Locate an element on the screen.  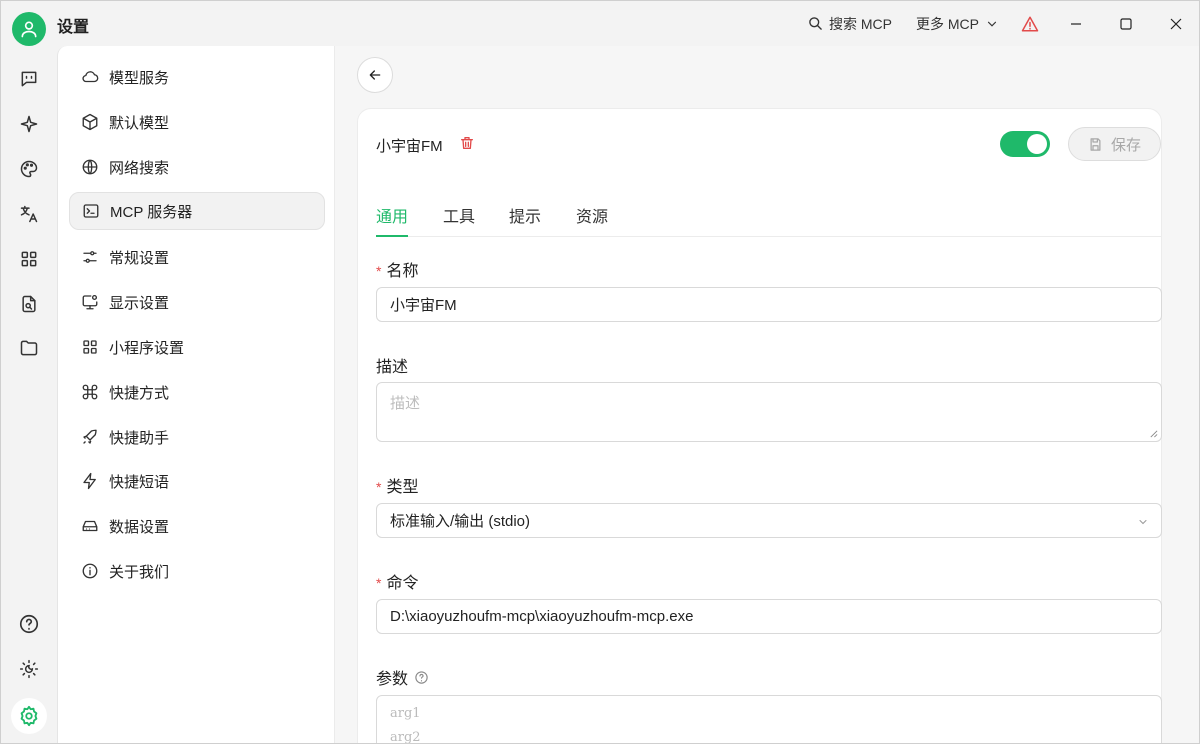
menu-item-label: 快捷助手 is located at coordinates (139, 438).